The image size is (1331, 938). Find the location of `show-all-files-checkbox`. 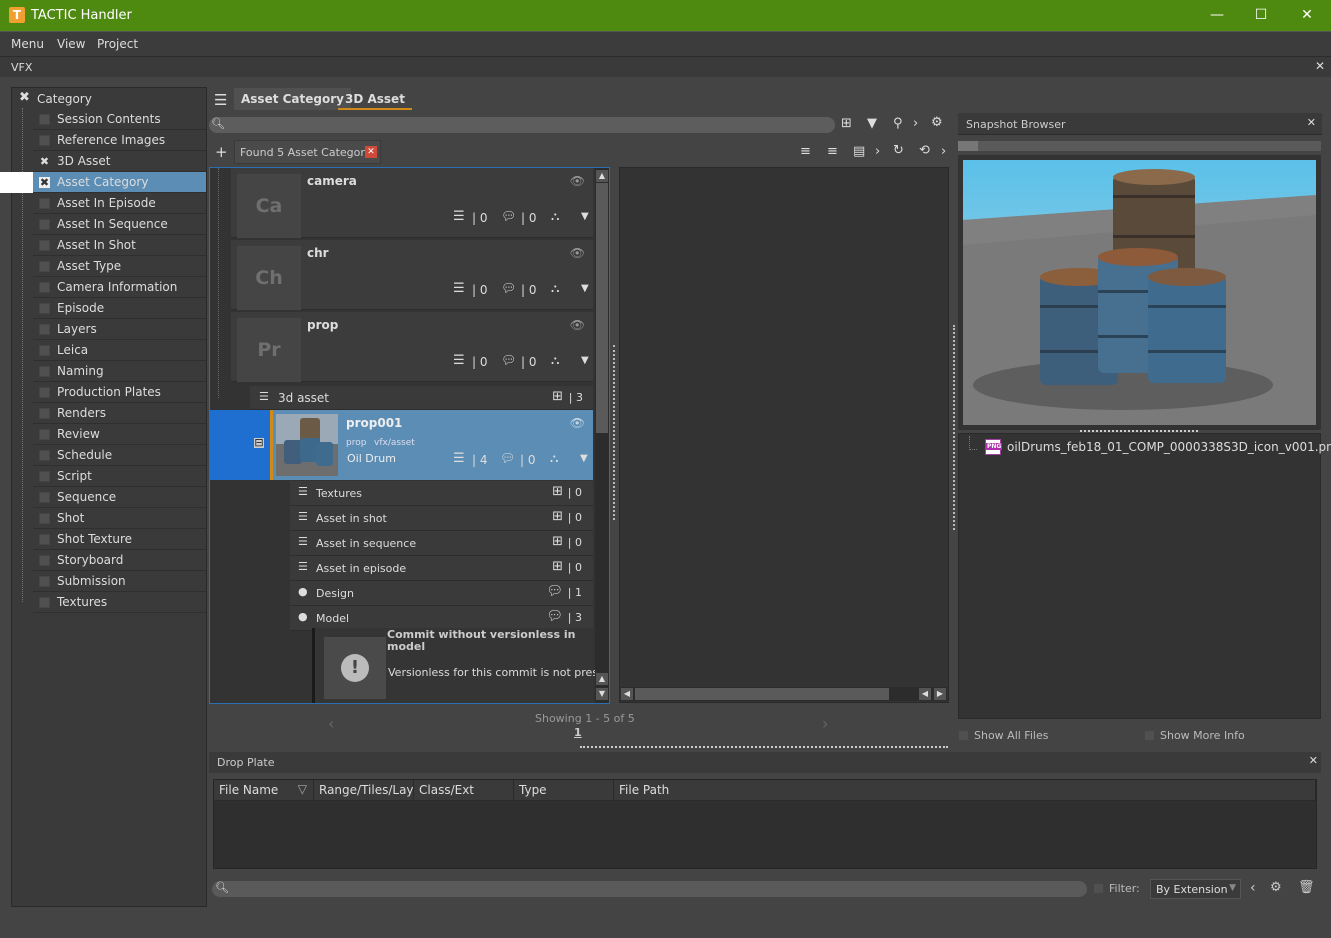

show-all-files-checkbox is located at coordinates (963, 735).